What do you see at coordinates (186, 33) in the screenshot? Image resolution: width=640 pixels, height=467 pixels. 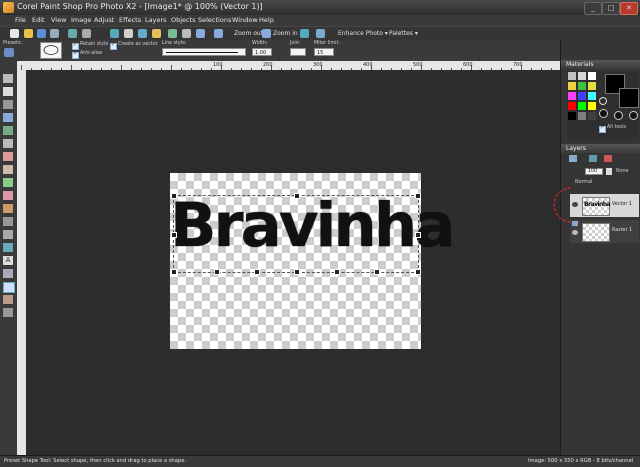 I see `image-size-icon` at bounding box center [186, 33].